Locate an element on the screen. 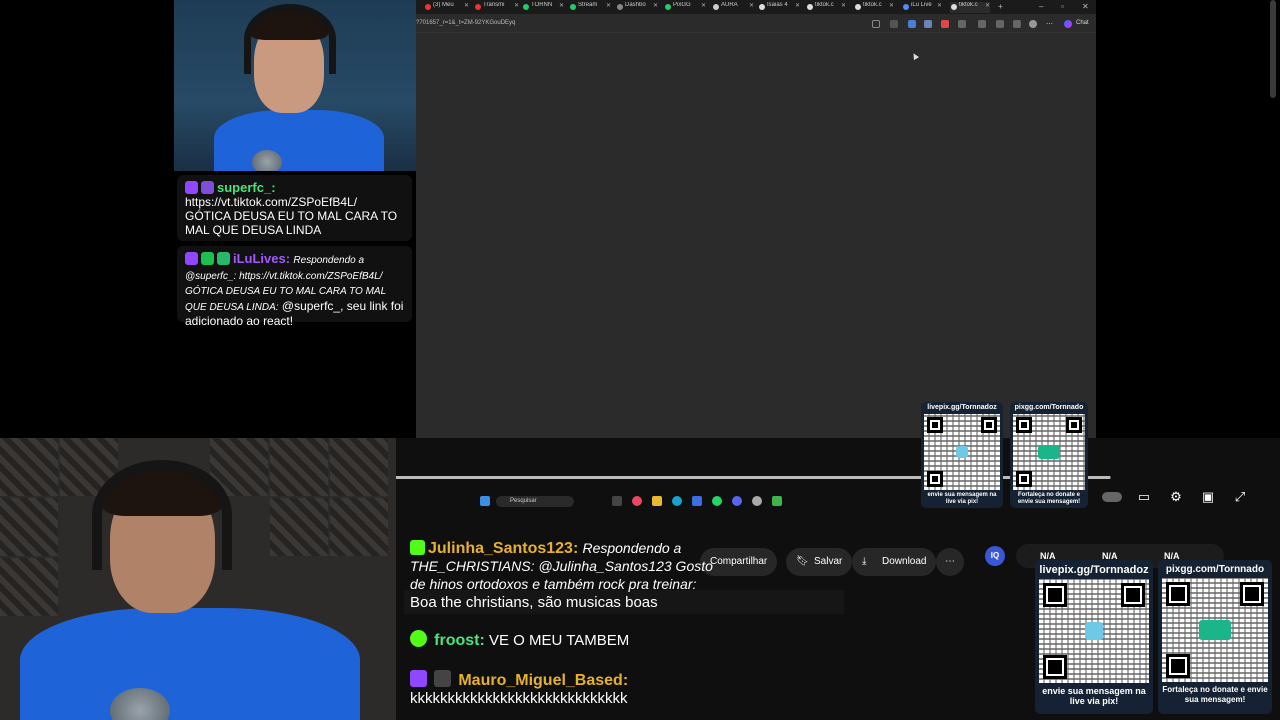 The width and height of the screenshot is (1280, 720). tab-active: tiktok.c ✕ is located at coordinates (970, 7).